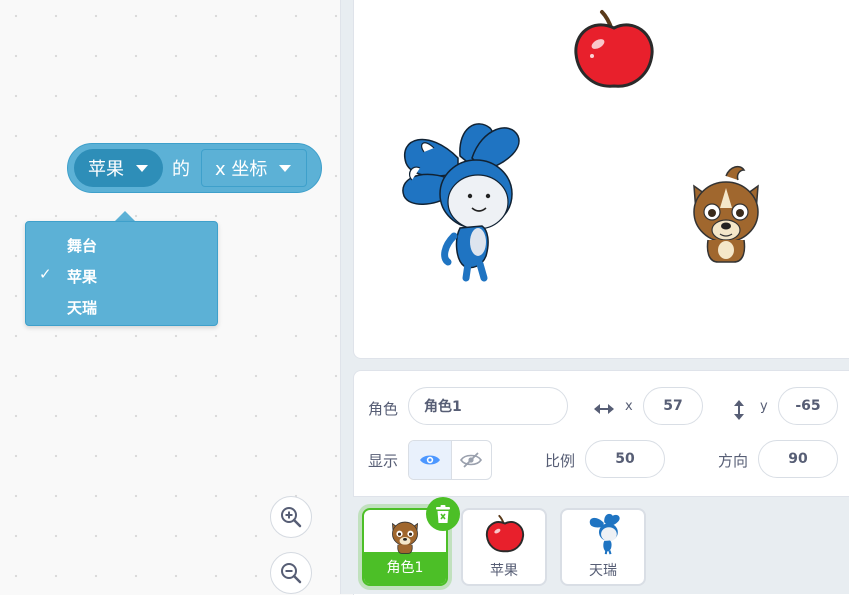  I want to click on direction-label: 方向, so click(733, 461).